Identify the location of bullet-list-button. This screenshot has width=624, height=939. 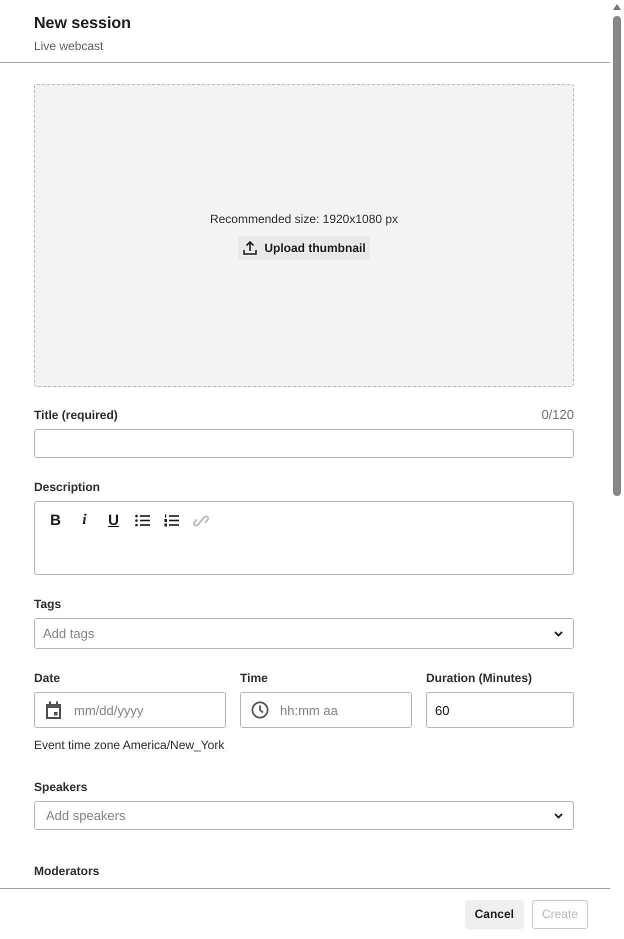
(142, 520).